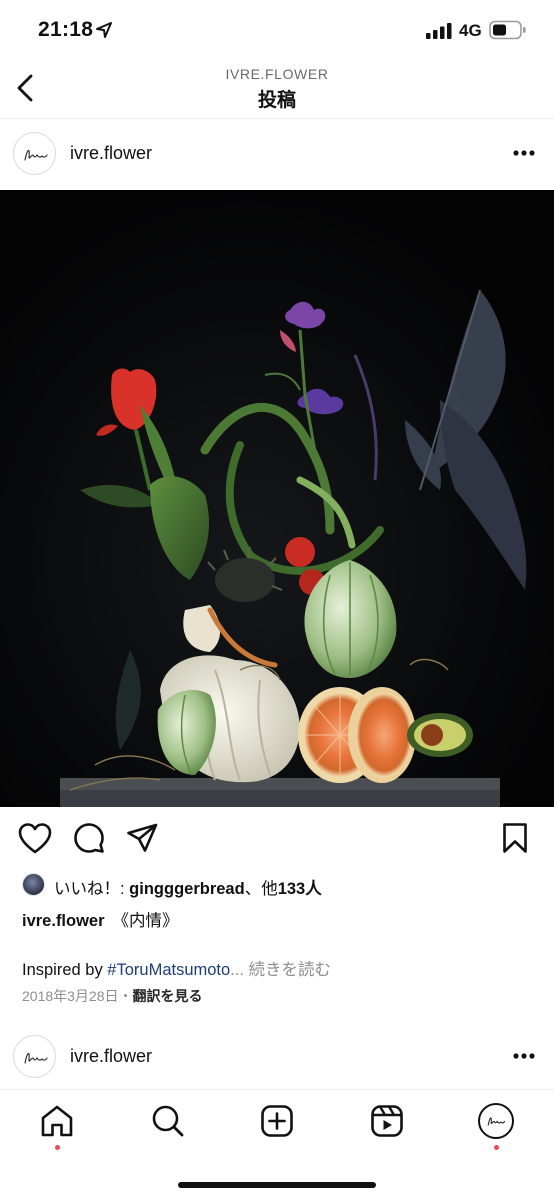  I want to click on caption-body: Inspired by #ToruMatsumoto... 続きを読む, so click(176, 968).